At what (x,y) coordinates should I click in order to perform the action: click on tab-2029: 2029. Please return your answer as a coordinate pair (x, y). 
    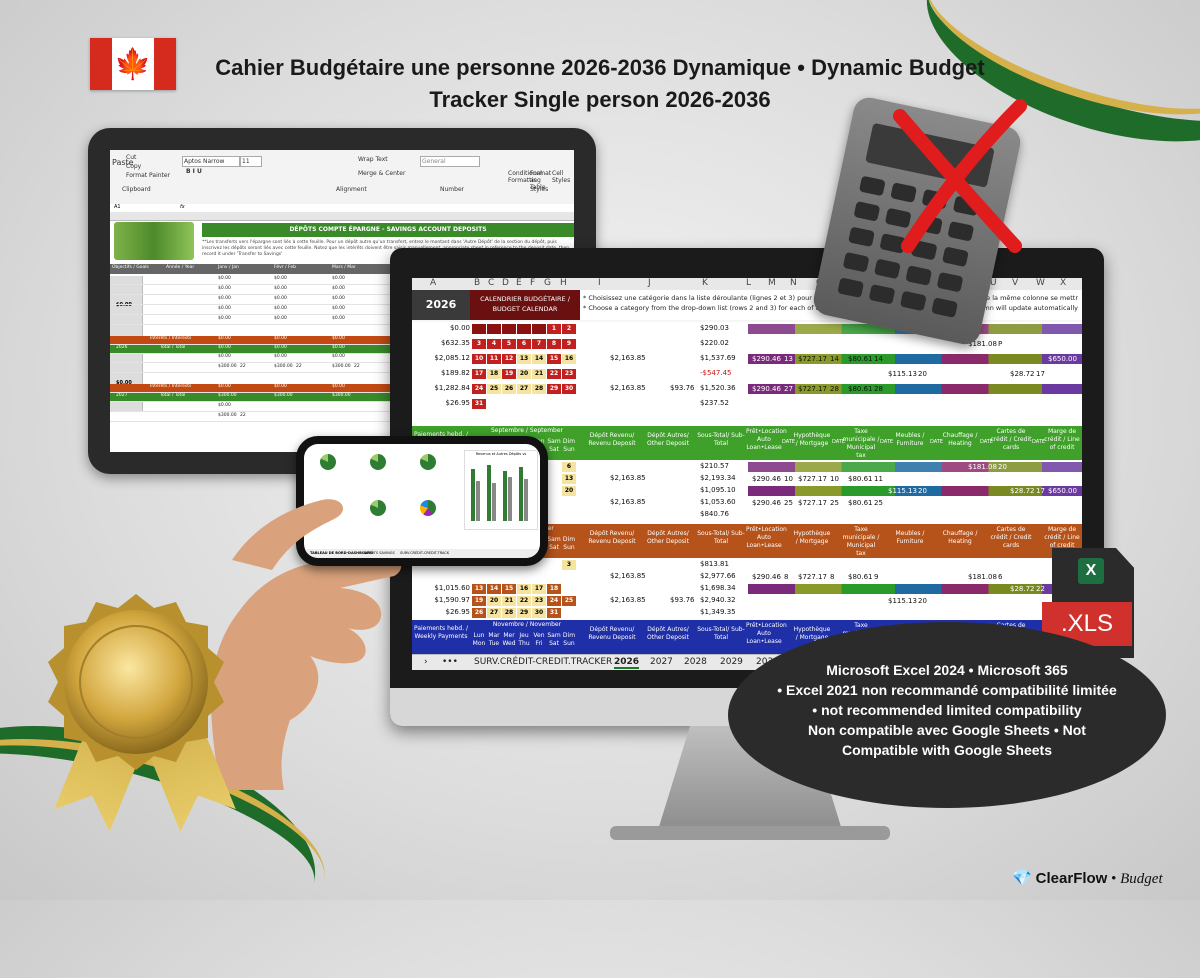
    Looking at the image, I should click on (731, 662).